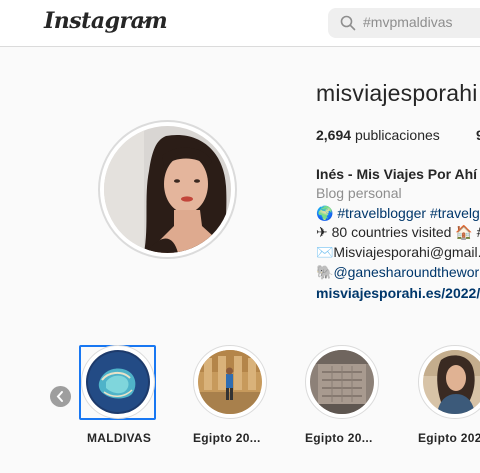  I want to click on avatar-photo, so click(167, 189).